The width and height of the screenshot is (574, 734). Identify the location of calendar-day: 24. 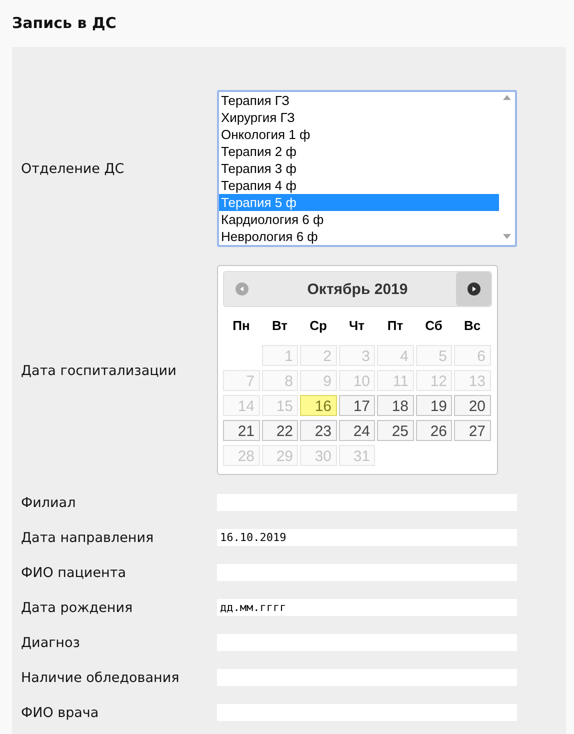
(356, 430).